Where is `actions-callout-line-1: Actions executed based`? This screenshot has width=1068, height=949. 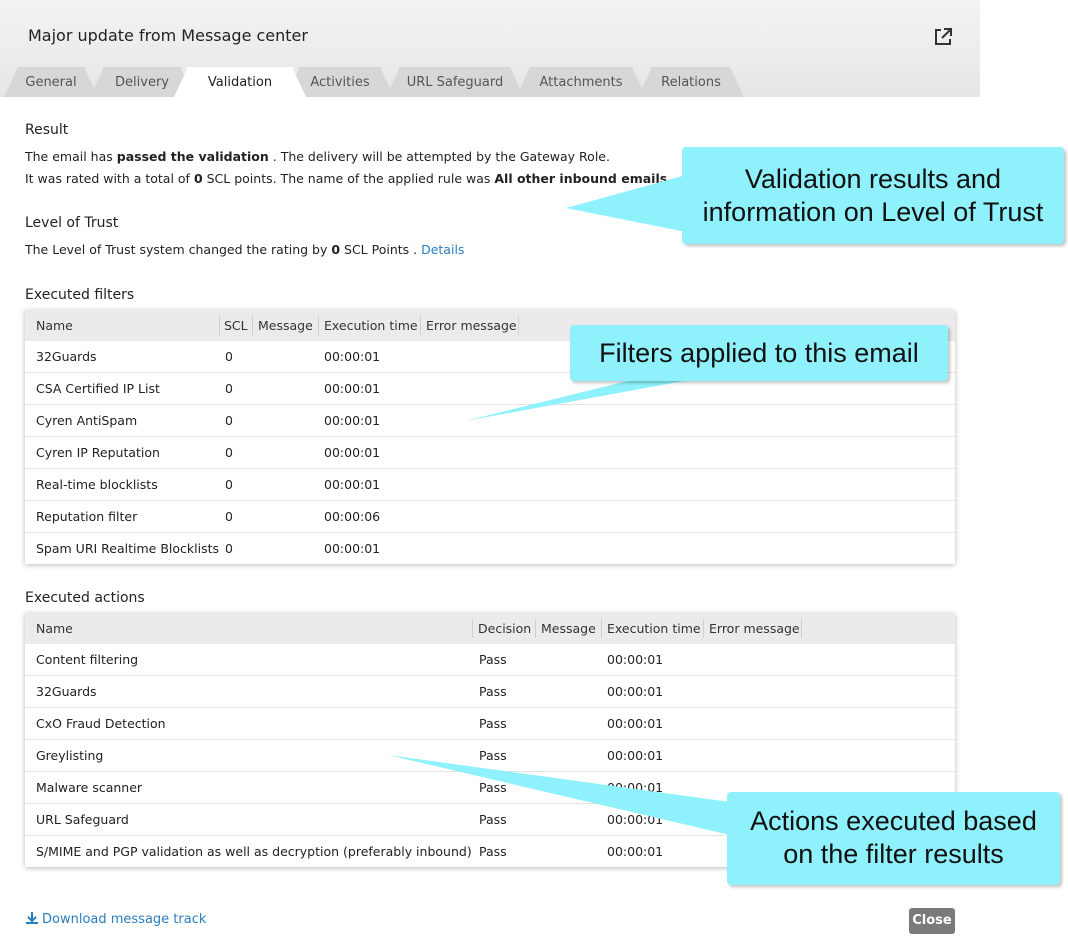
actions-callout-line-1: Actions executed based is located at coordinates (893, 821).